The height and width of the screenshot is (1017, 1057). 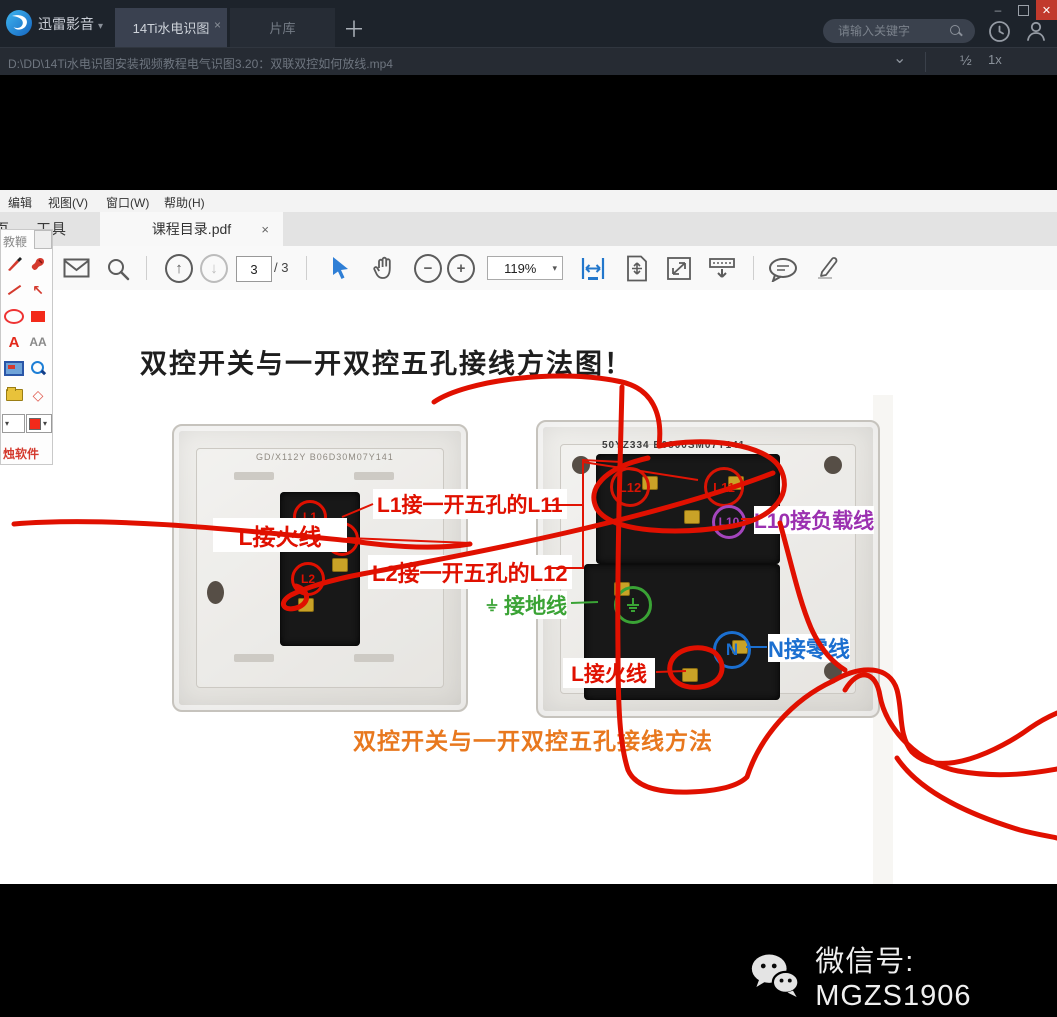 What do you see at coordinates (528, 23) in the screenshot?
I see `titlebar: 迅雷影音▾ 14Ti水电识图 × 片库 ＋ – ✕` at bounding box center [528, 23].